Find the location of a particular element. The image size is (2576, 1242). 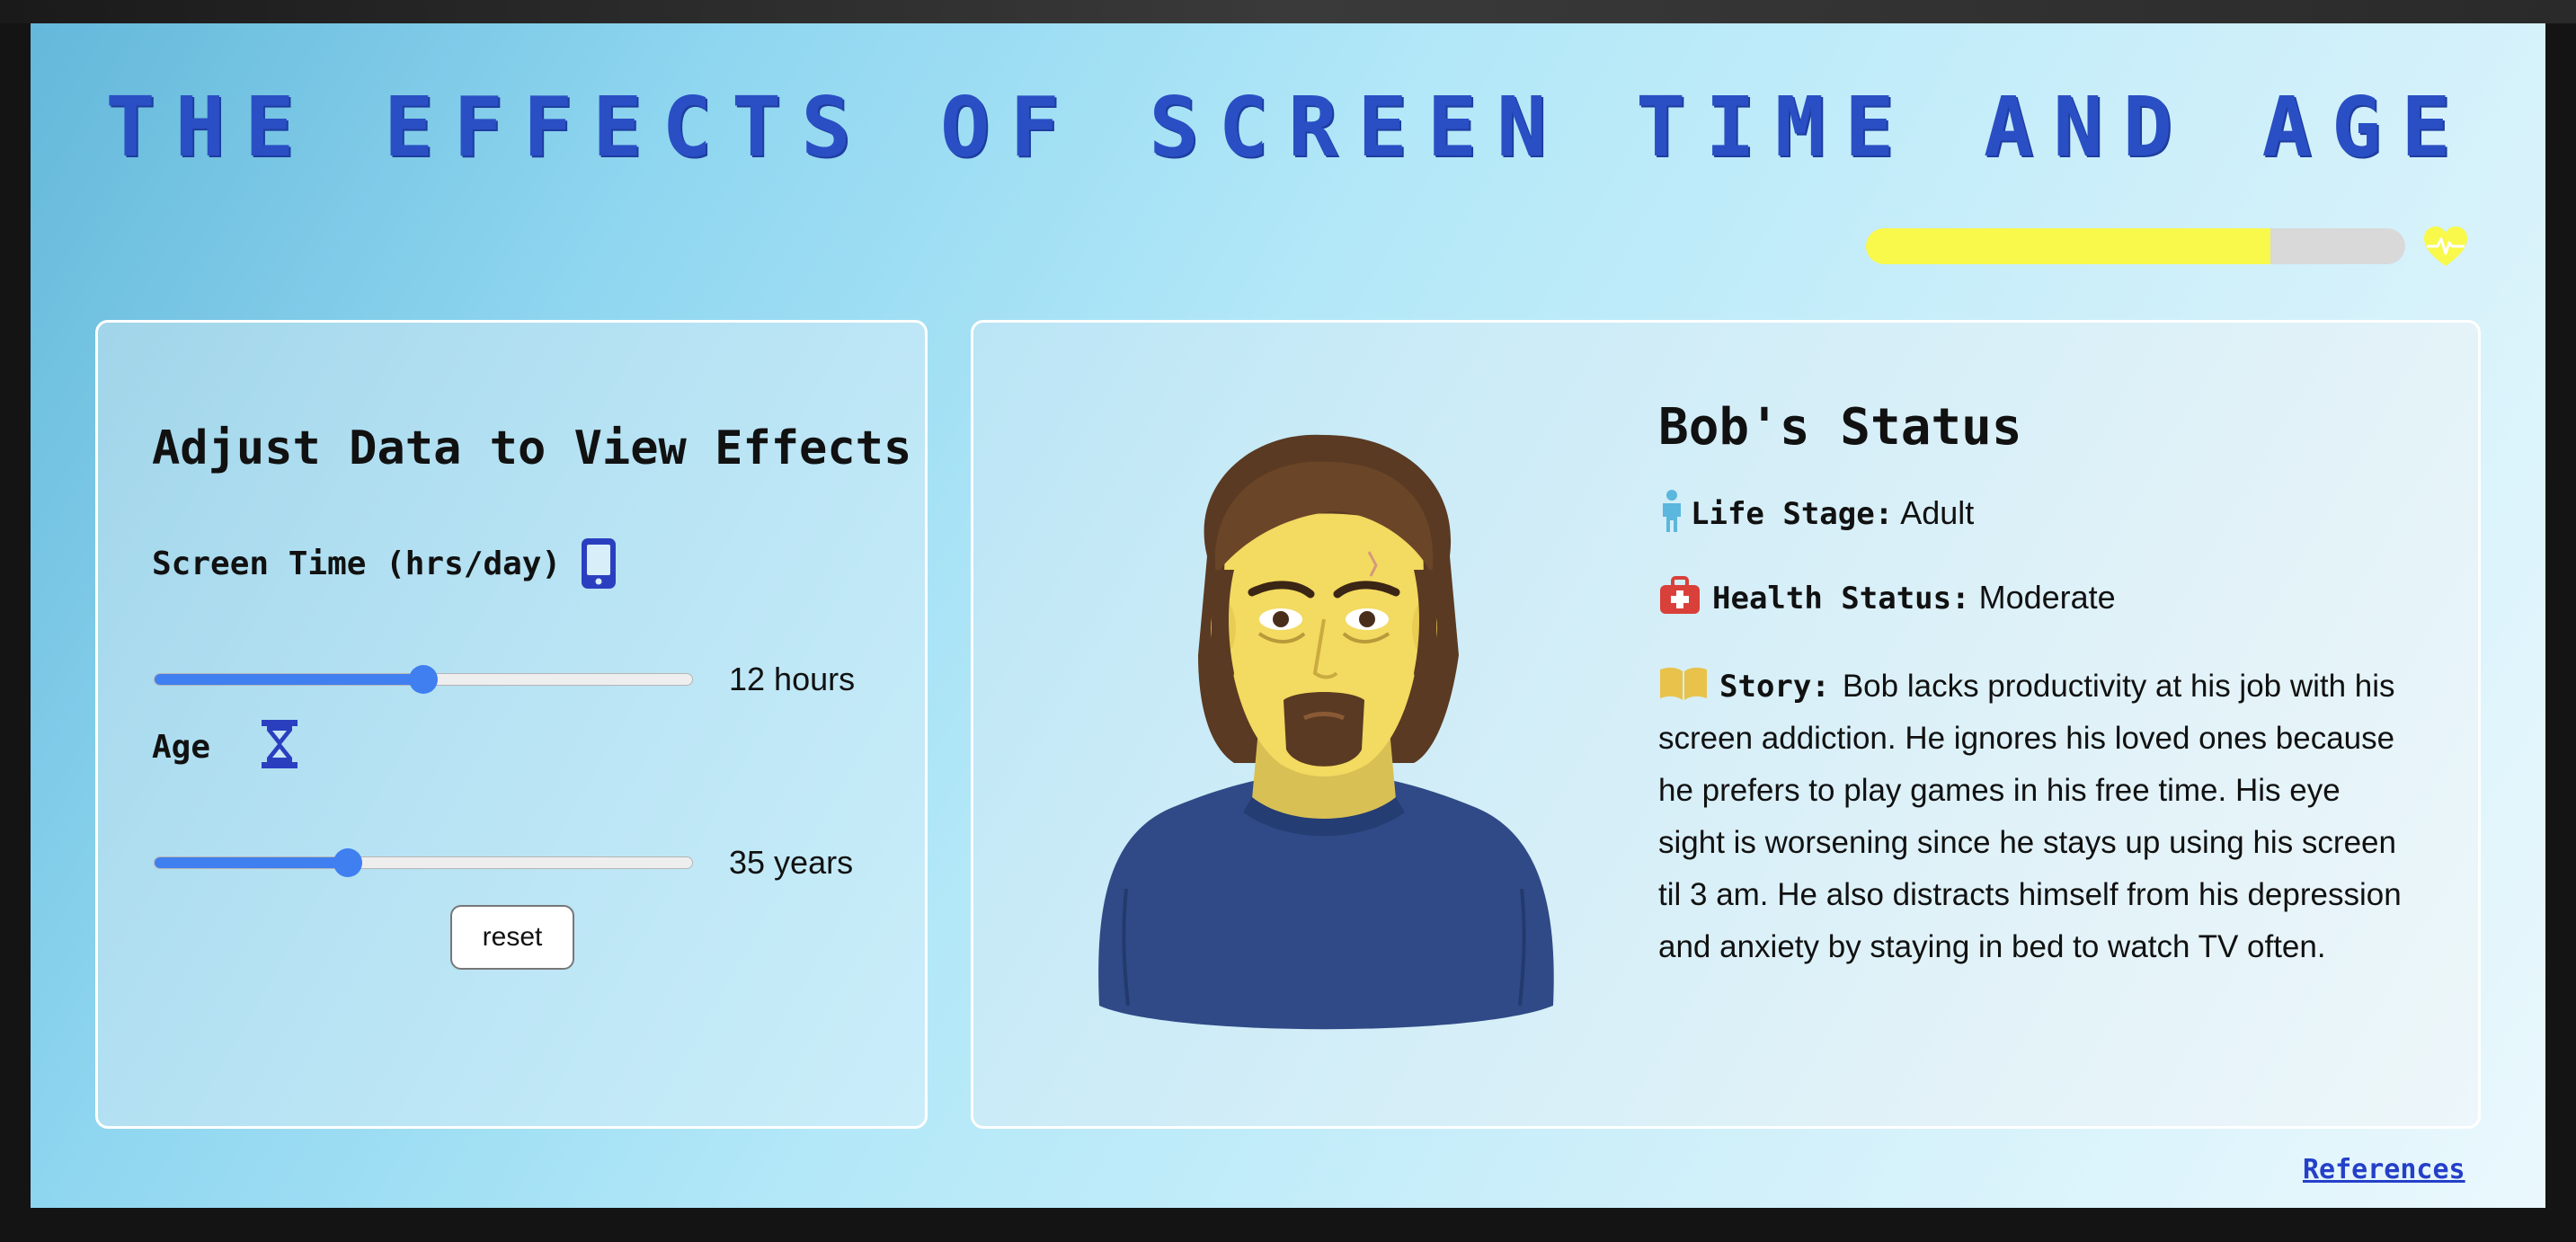

health-bar-fill is located at coordinates (2068, 246).